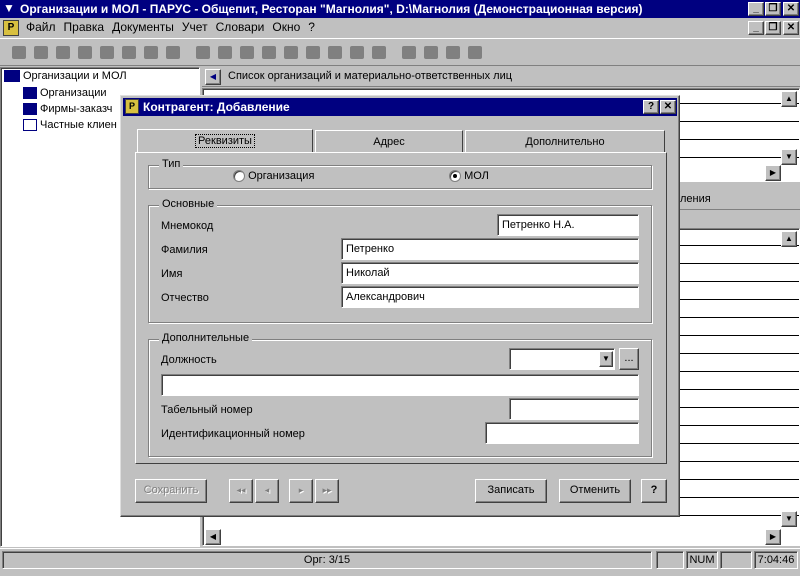 The width and height of the screenshot is (800, 576). I want to click on last-record-button: ▸▸, so click(327, 491).